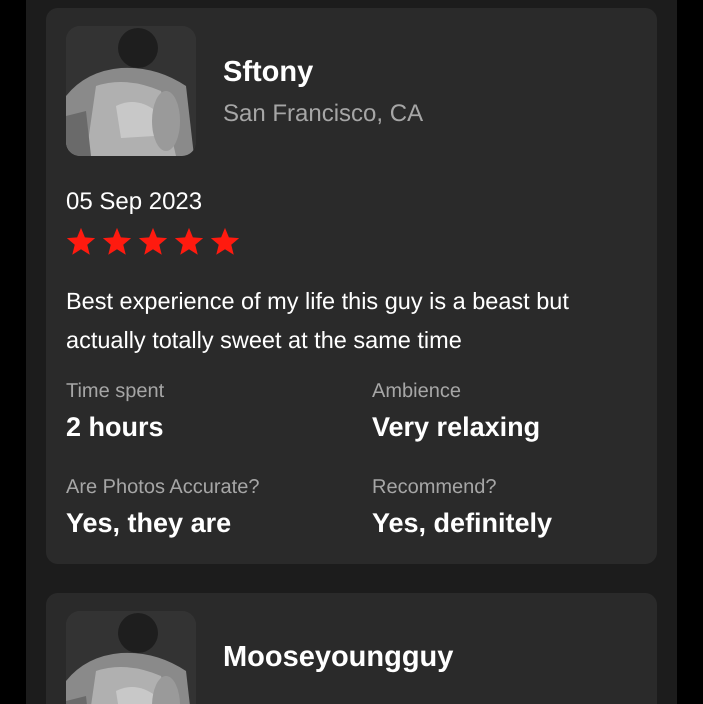 The width and height of the screenshot is (703, 704). I want to click on detail-label: Recommend?, so click(434, 487).